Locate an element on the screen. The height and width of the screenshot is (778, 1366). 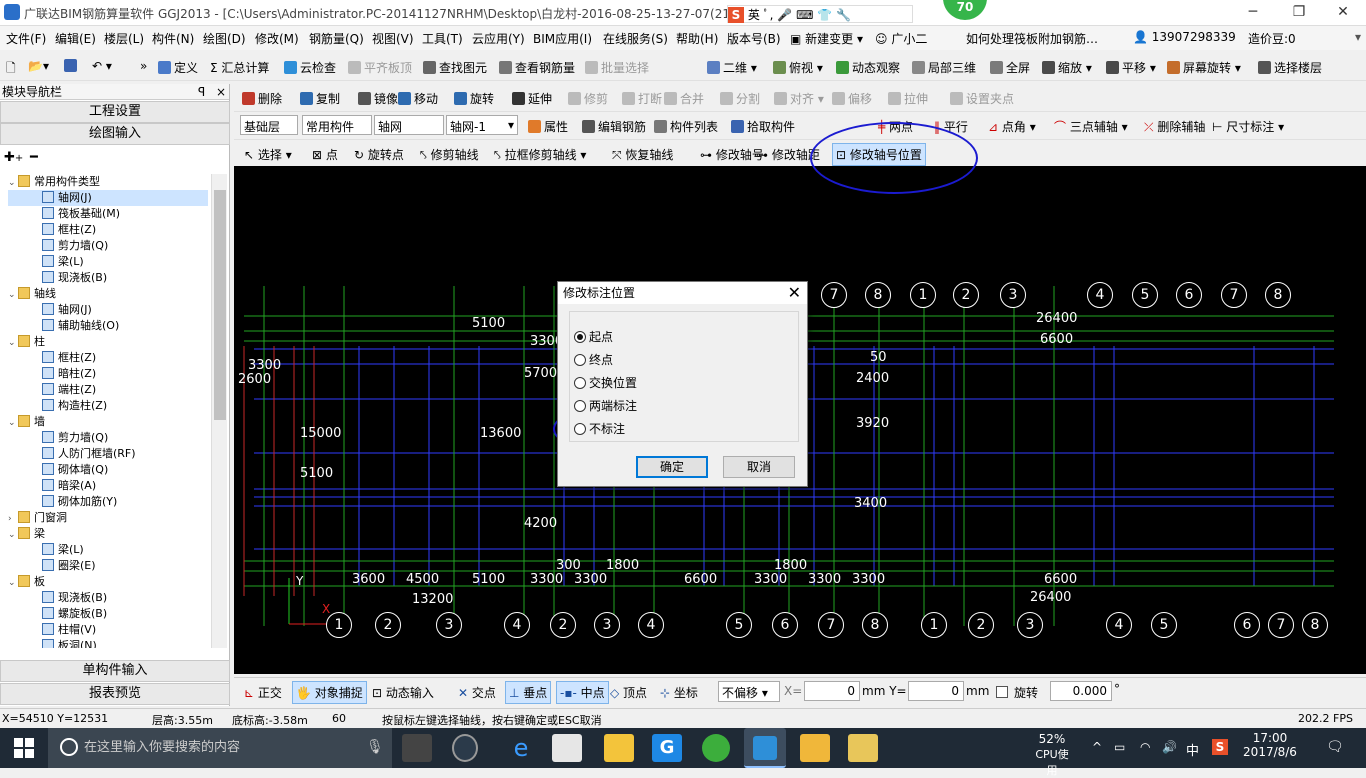
menu-tools: 工具(T) is located at coordinates (442, 38).